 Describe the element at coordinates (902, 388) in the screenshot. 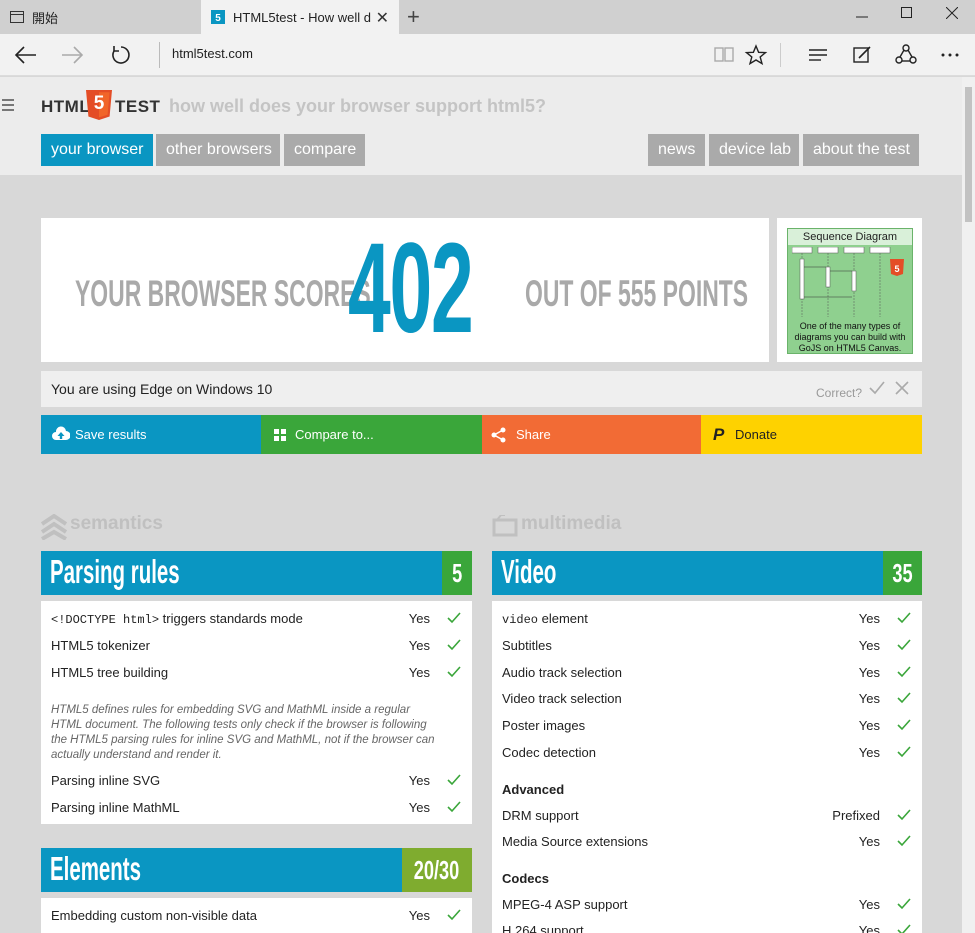

I see `reject-x-icon` at that location.